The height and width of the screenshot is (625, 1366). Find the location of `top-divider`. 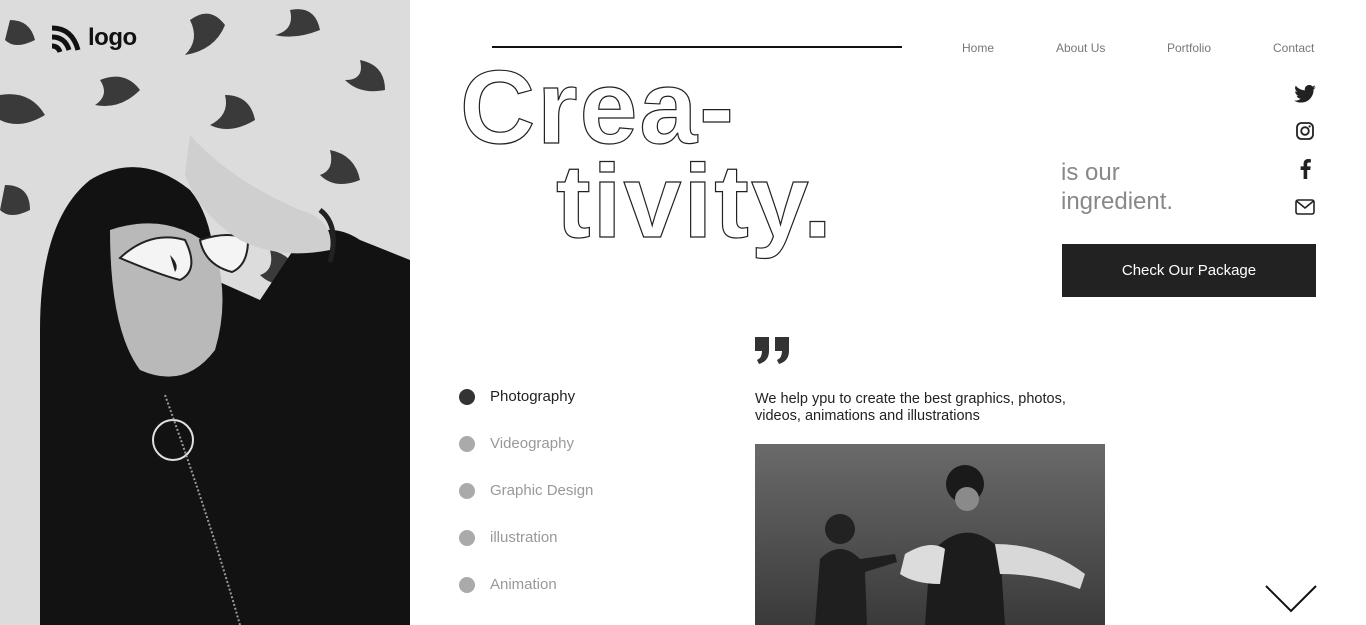

top-divider is located at coordinates (697, 47).